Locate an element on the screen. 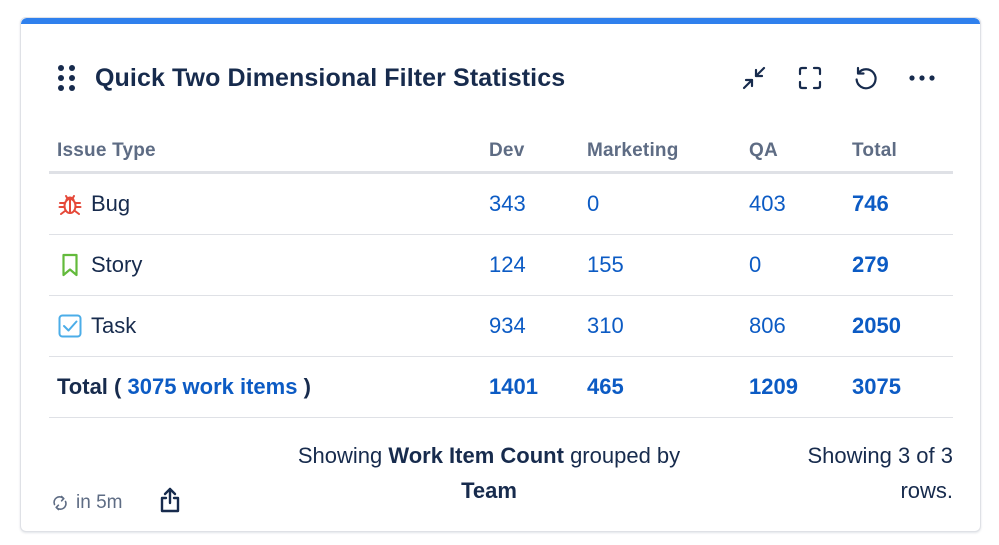  work-items-link: 3075 work items is located at coordinates (212, 386).